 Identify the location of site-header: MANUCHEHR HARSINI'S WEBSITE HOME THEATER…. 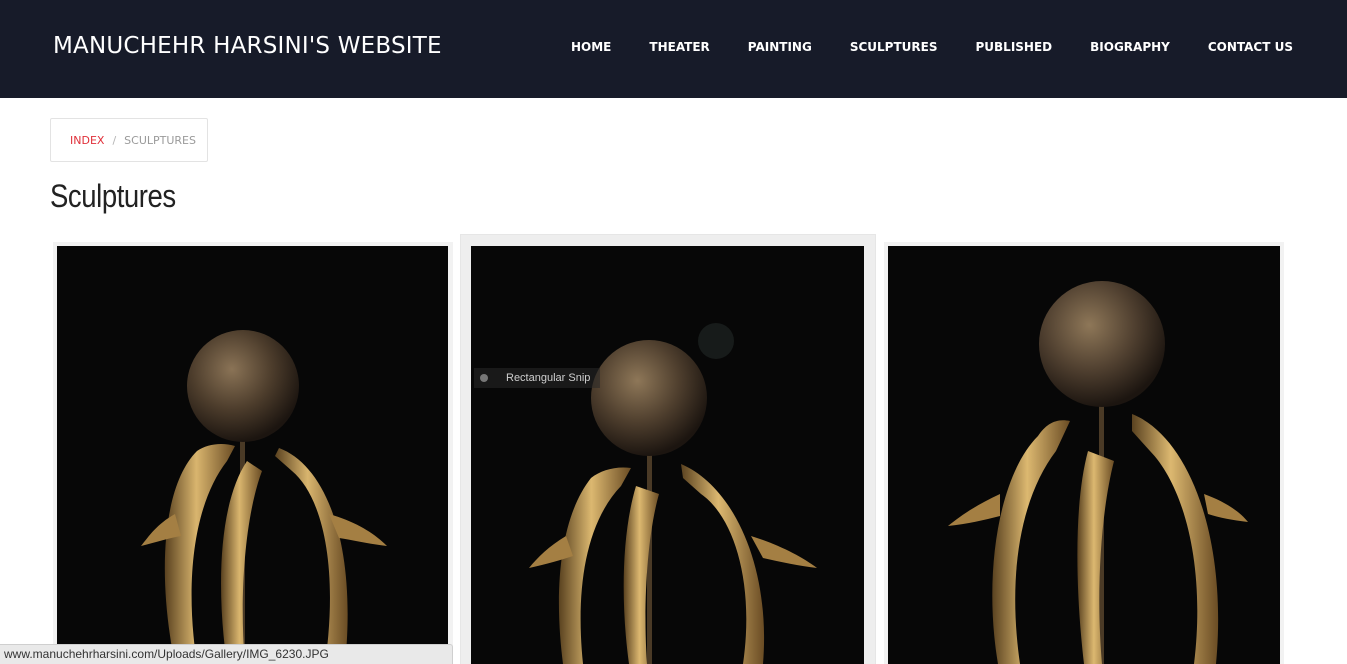
(673, 49).